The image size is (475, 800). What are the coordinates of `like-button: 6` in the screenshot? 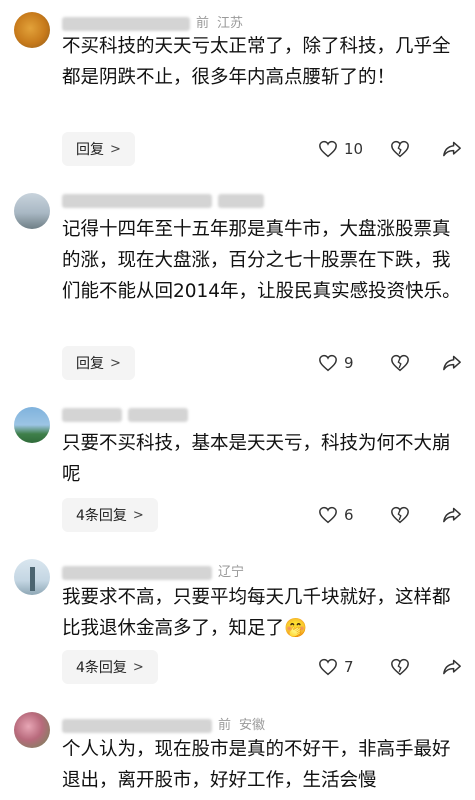 It's located at (354, 515).